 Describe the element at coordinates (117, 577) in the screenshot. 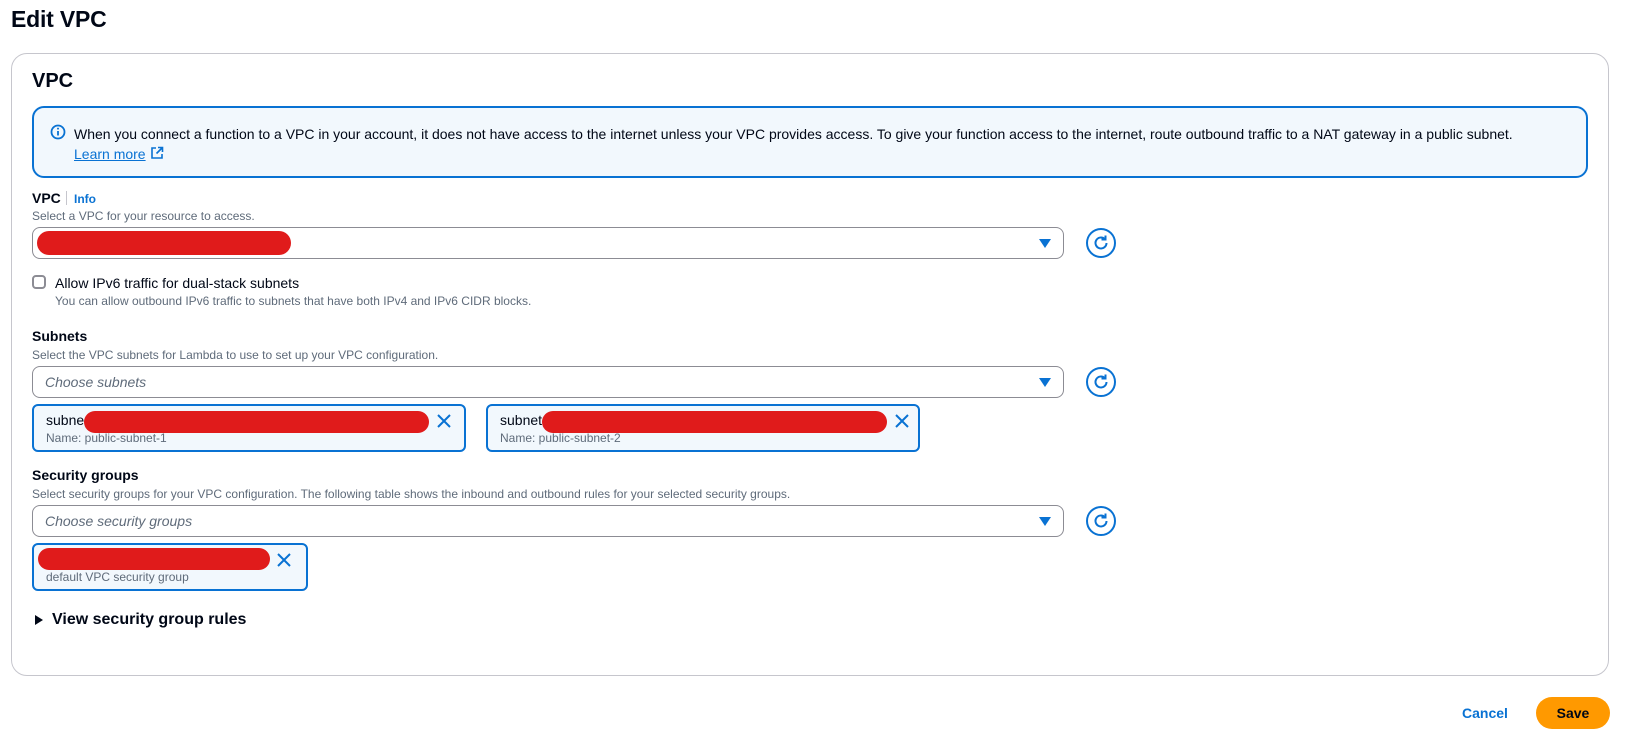

I see `security-group-token-name: default VPC security group` at that location.